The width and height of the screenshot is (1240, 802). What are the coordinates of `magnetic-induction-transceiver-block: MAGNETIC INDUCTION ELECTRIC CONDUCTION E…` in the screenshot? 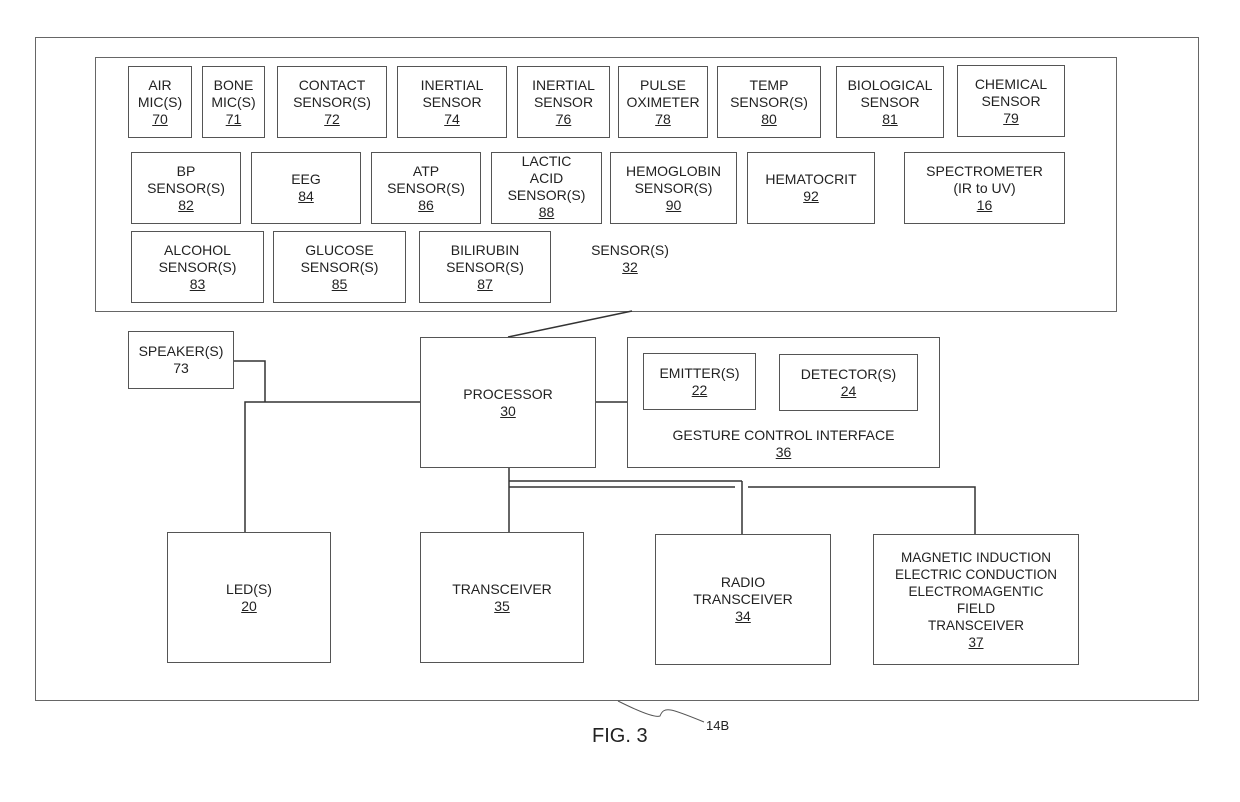 It's located at (976, 599).